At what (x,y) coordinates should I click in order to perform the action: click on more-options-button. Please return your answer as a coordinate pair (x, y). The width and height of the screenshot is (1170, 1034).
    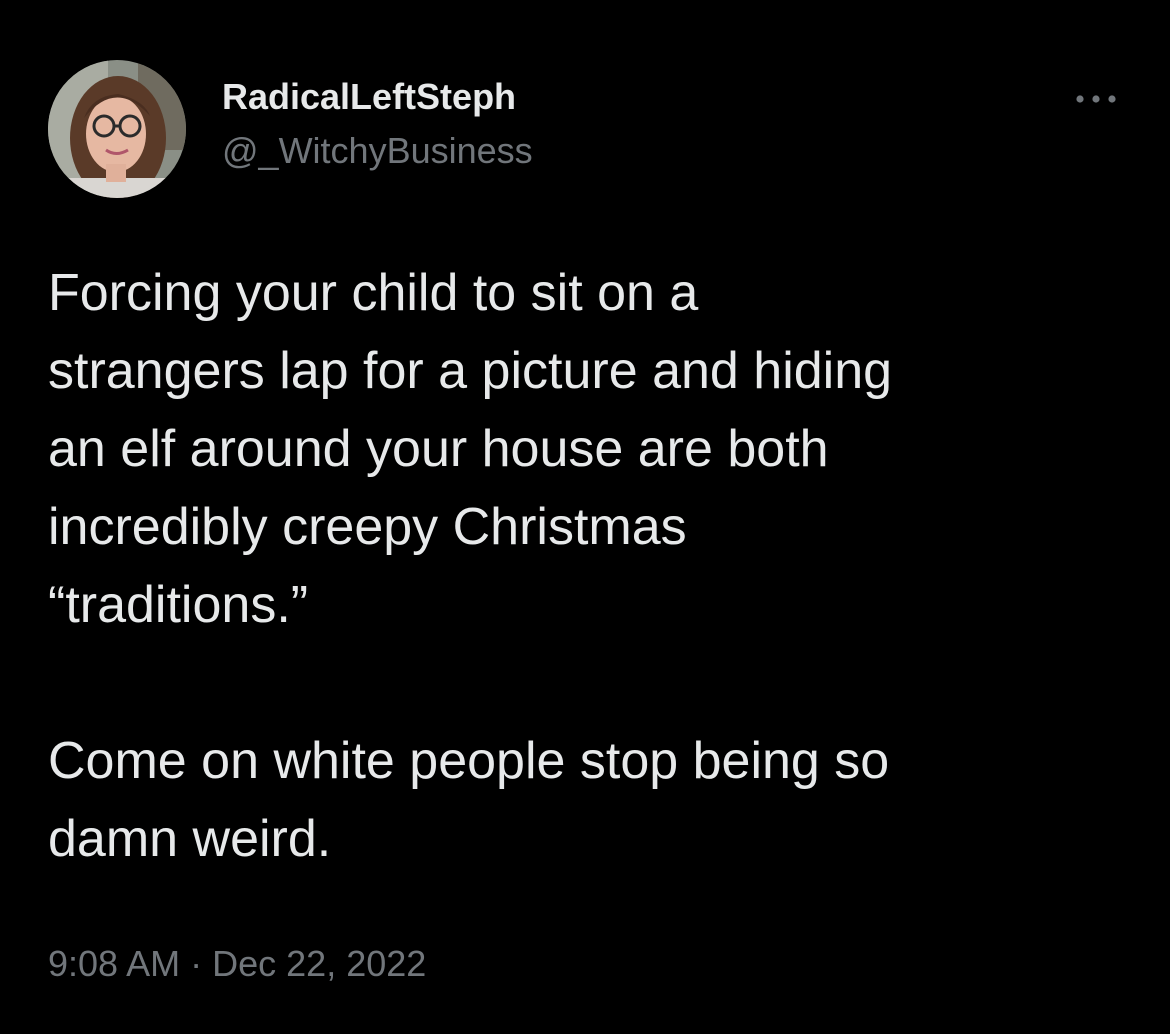
    Looking at the image, I should click on (1097, 99).